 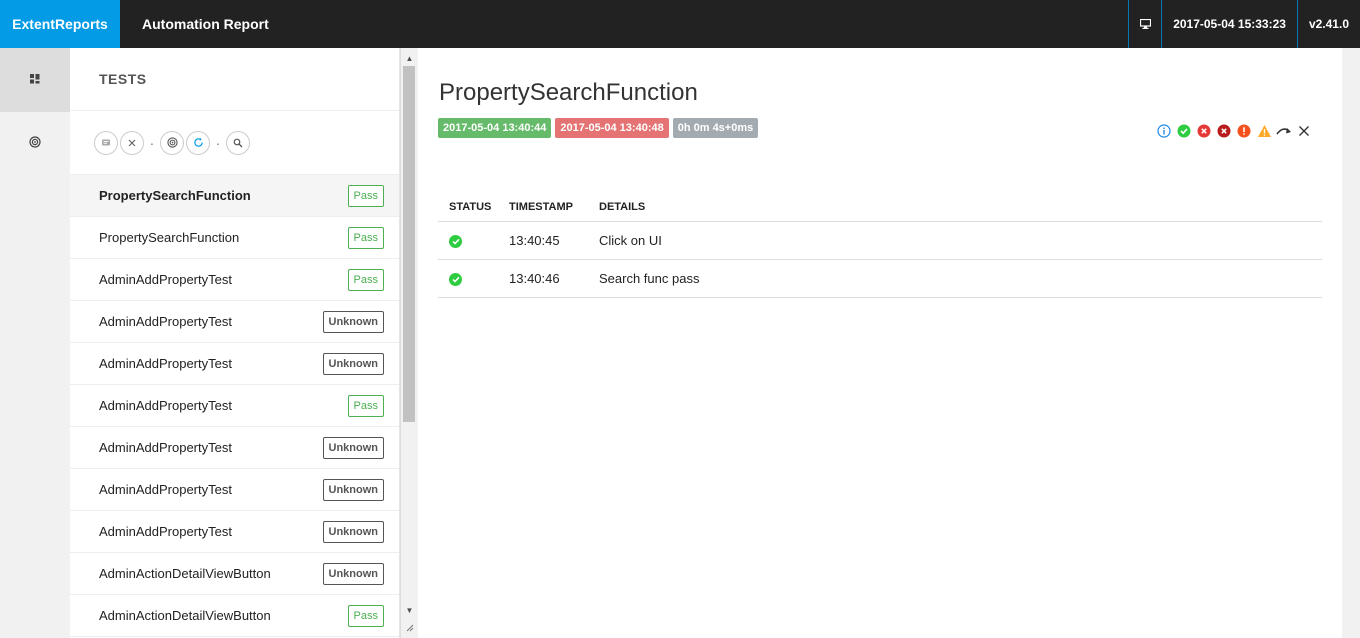 I want to click on search-button, so click(x=238, y=142).